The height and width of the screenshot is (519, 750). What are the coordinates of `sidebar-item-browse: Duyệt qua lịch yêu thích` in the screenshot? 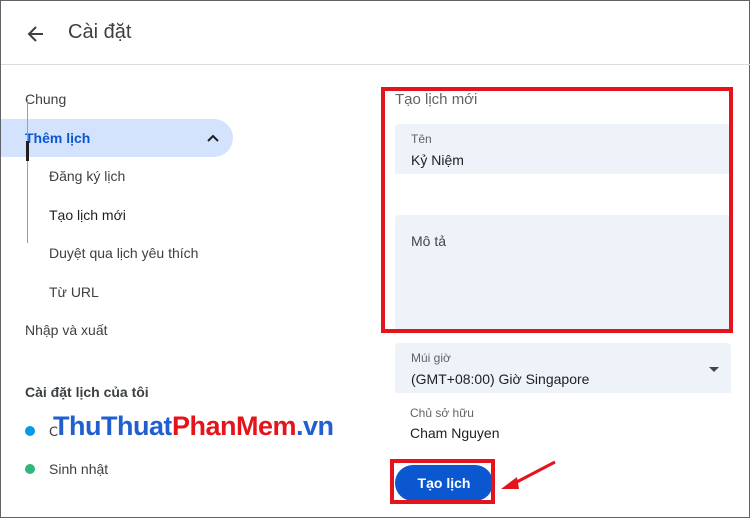 It's located at (117, 253).